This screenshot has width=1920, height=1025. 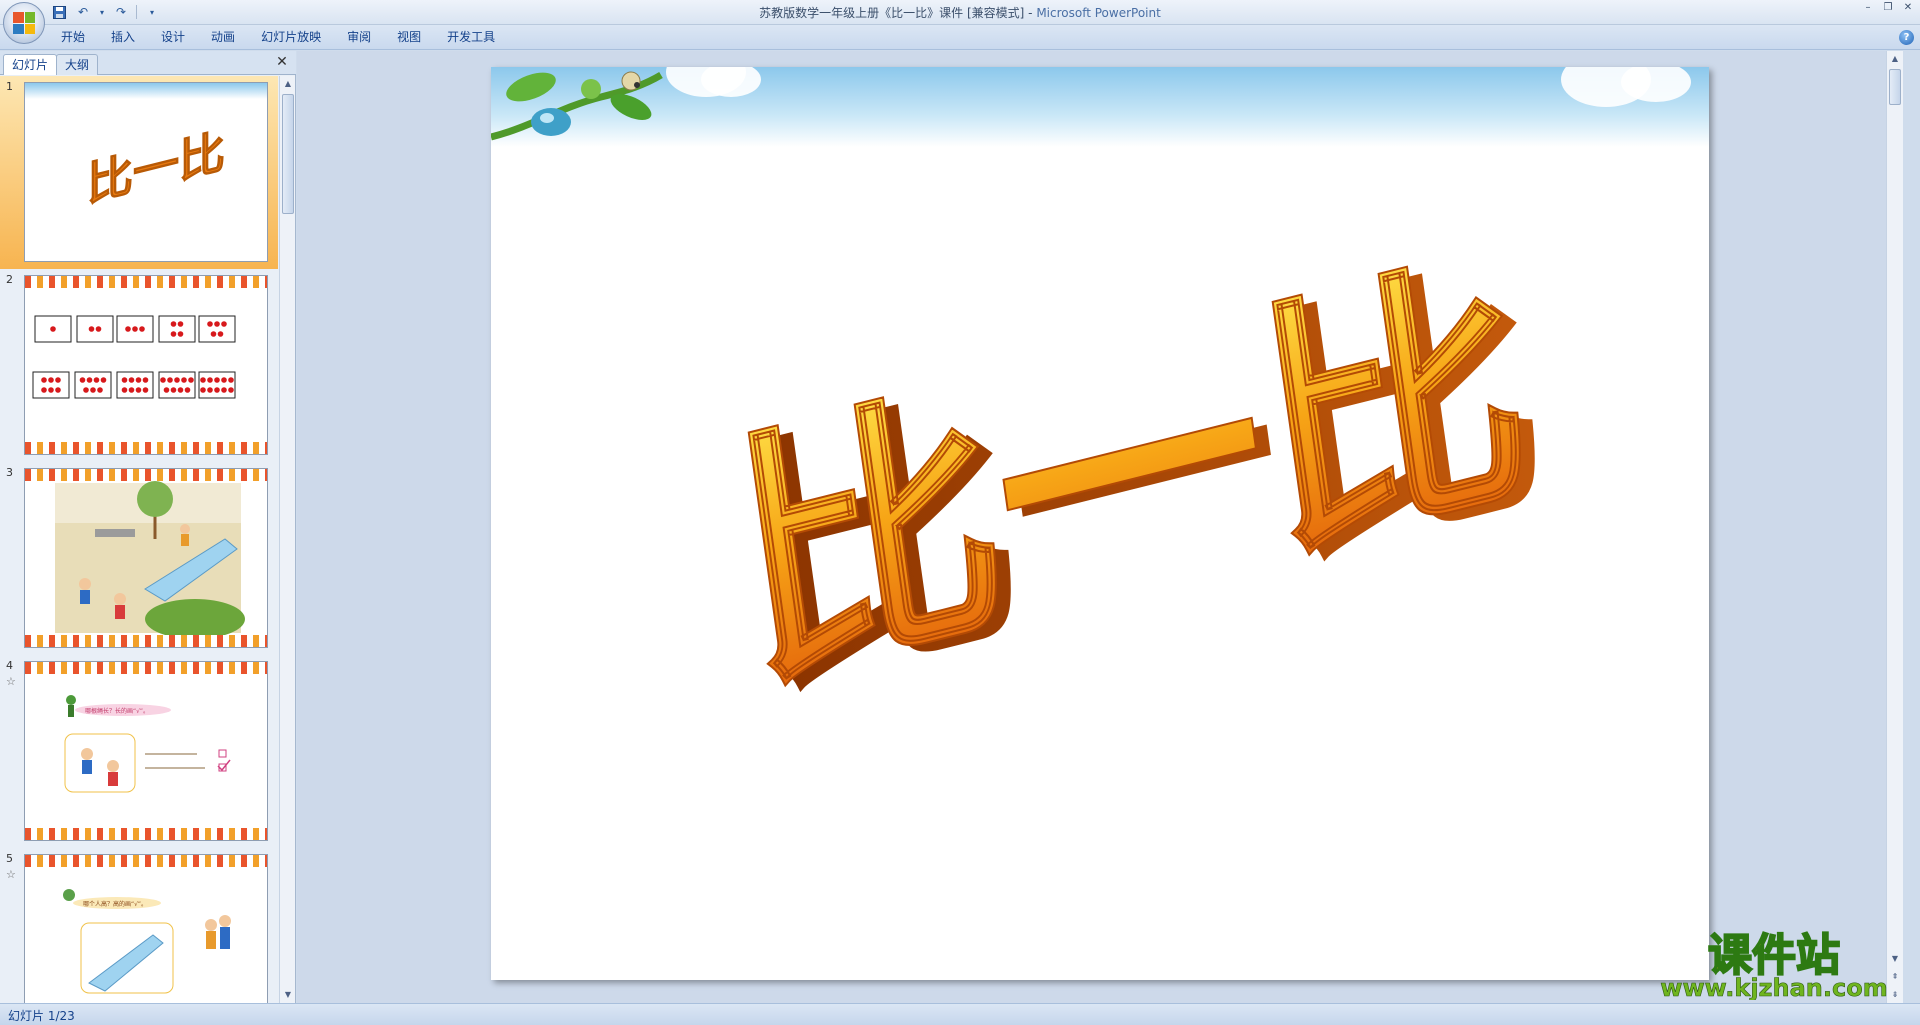 What do you see at coordinates (1774, 964) in the screenshot?
I see `watermark-logo: 课件站 www.kjzhan.com` at bounding box center [1774, 964].